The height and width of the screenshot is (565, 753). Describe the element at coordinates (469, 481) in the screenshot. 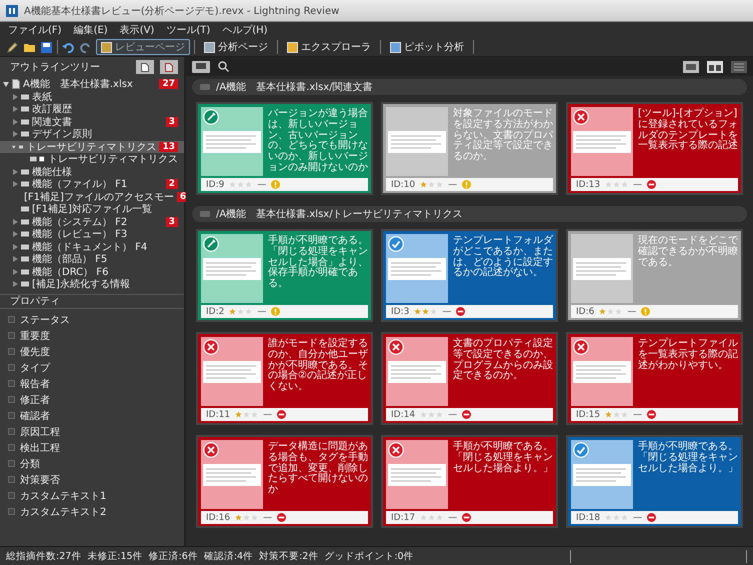

I see `review-card: 手順が不明瞭である。「閉じる処理をキャンセルした場合より。」 ID:17 —` at that location.